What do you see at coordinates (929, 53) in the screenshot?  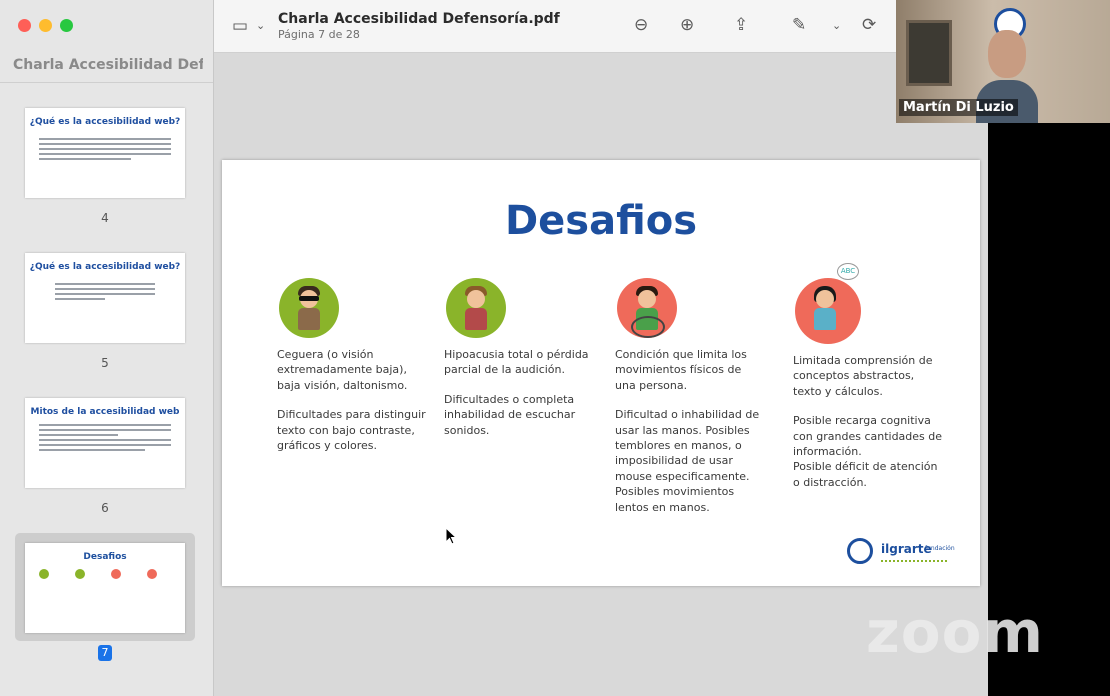 I see `wall-picture` at bounding box center [929, 53].